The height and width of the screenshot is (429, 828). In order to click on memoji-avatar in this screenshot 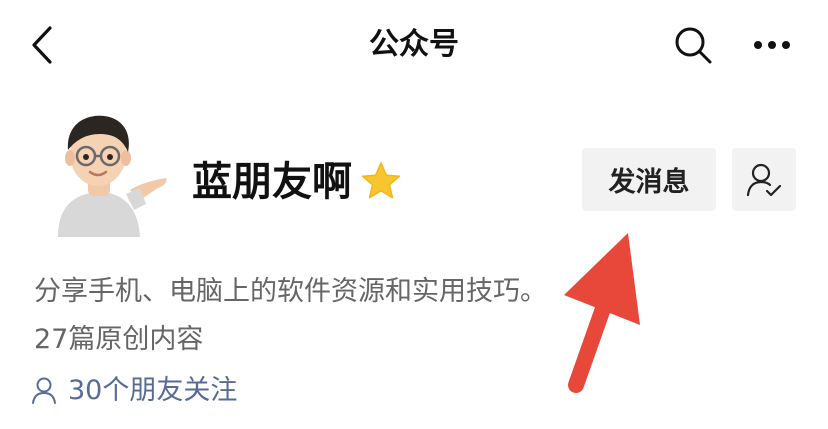, I will do `click(112, 176)`.